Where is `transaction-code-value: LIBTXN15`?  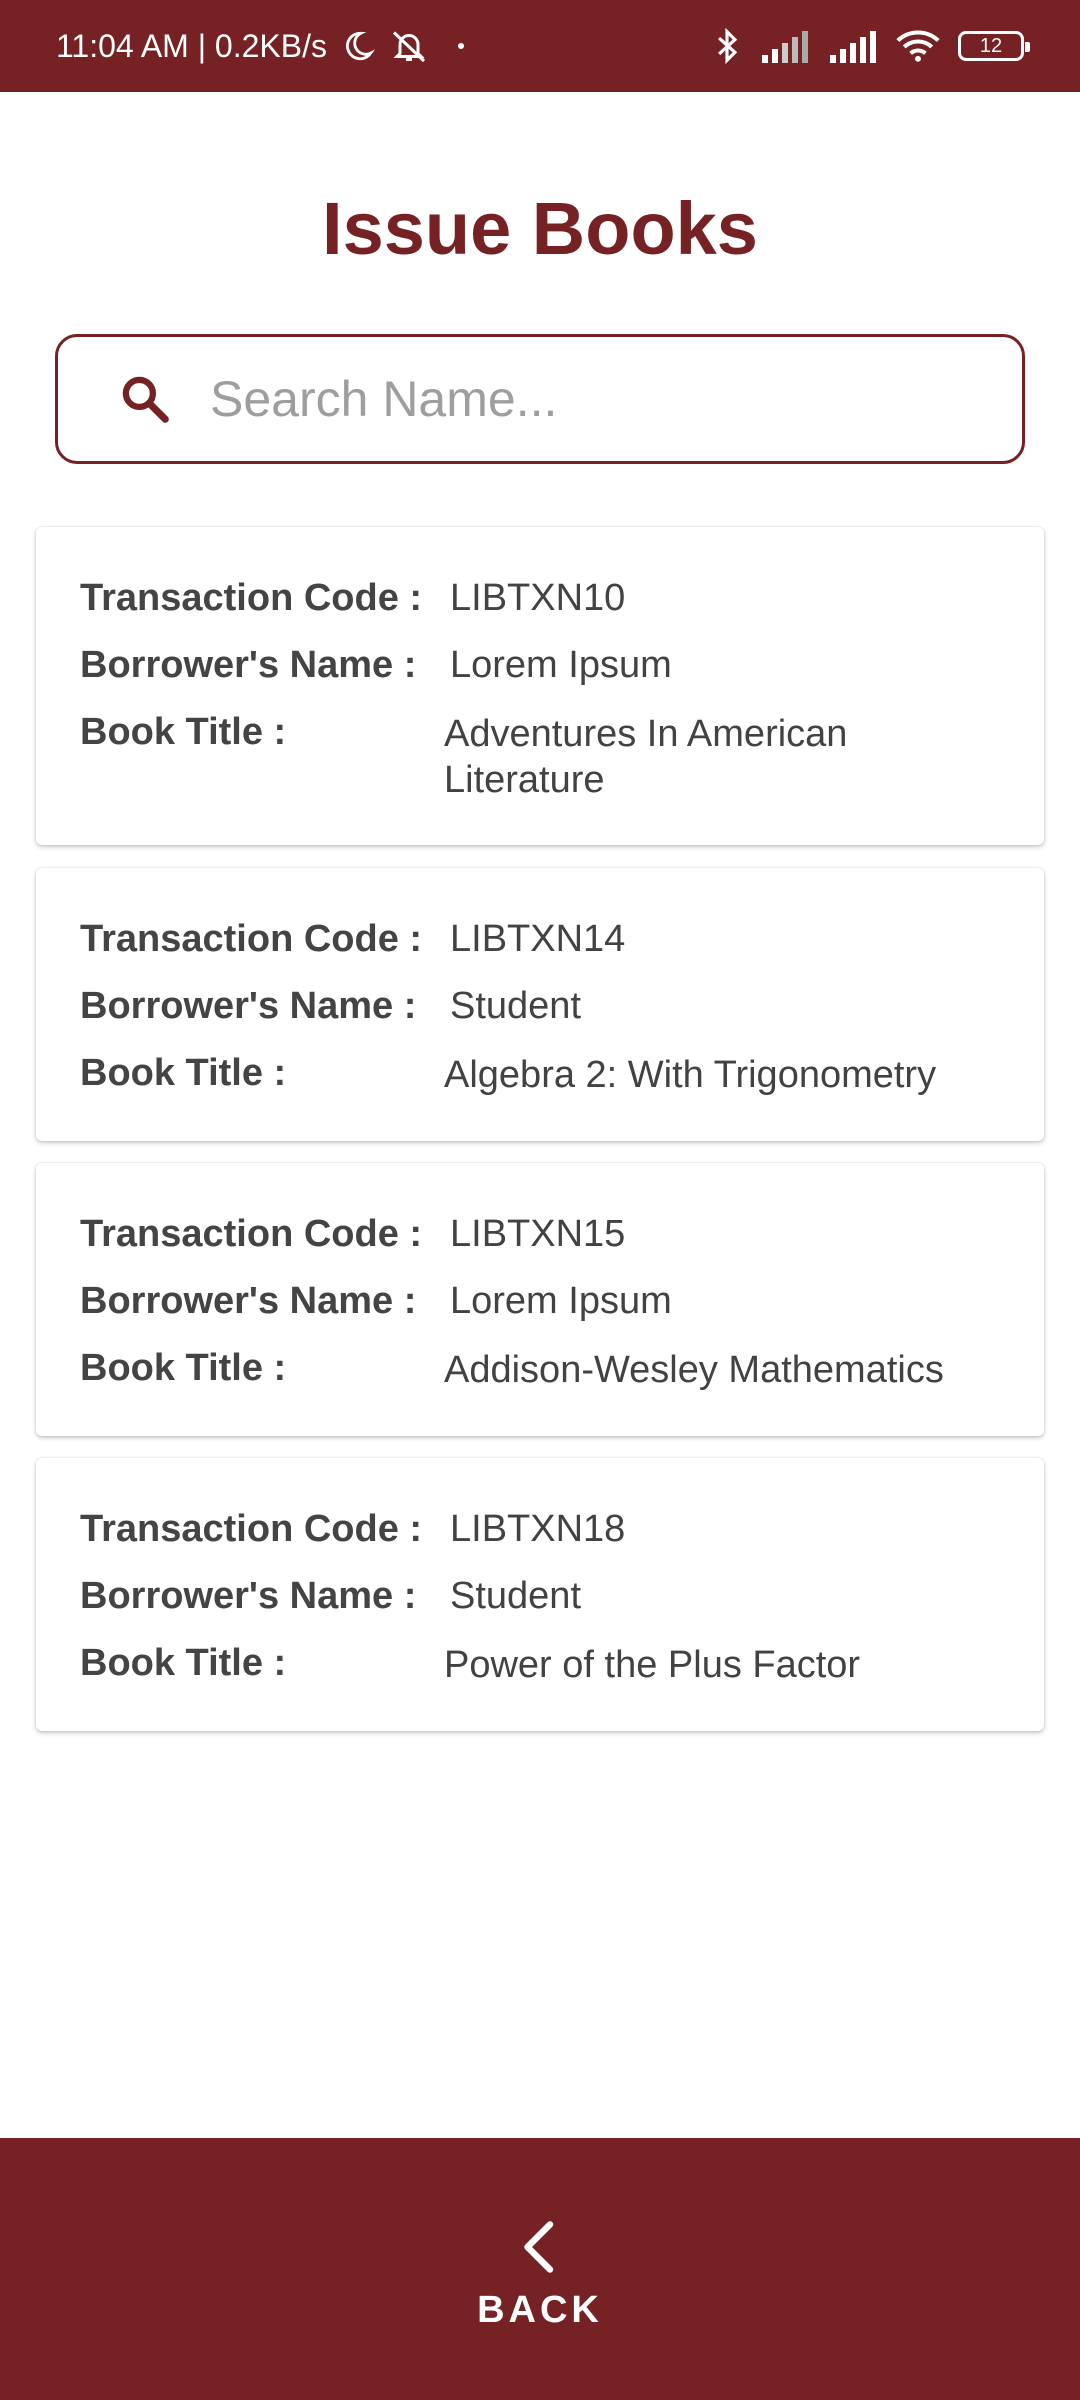 transaction-code-value: LIBTXN15 is located at coordinates (538, 1234).